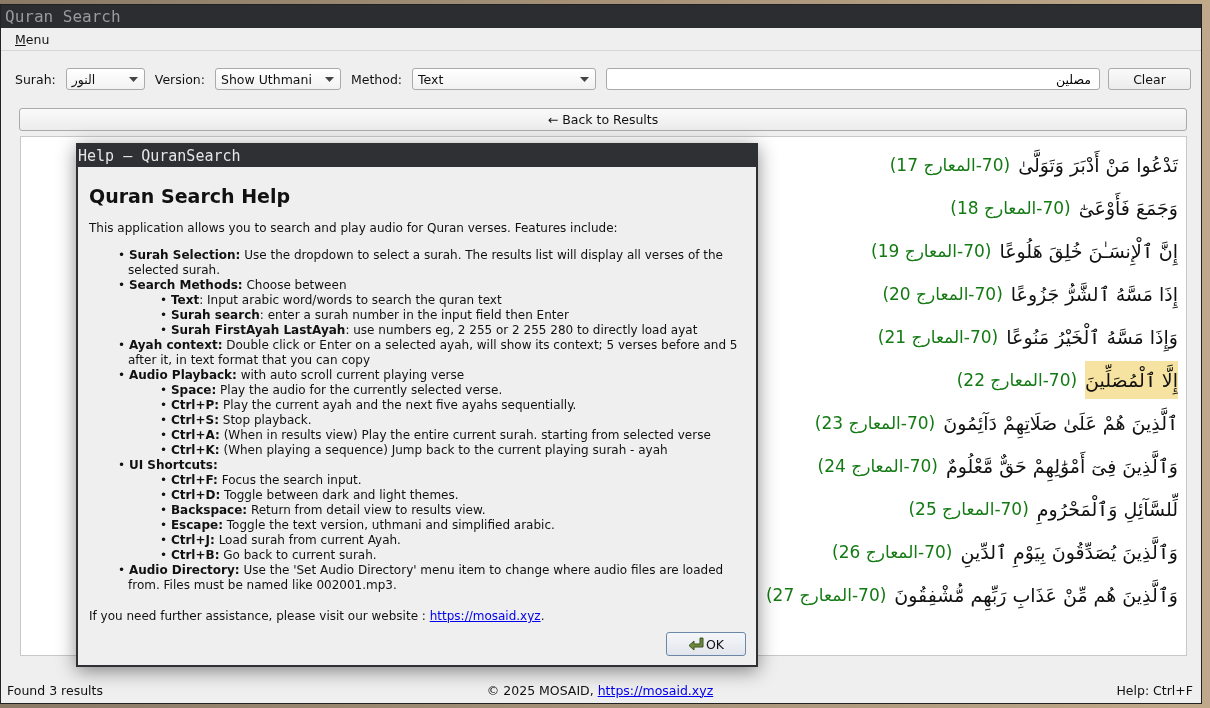 Image resolution: width=1210 pixels, height=708 pixels. Describe the element at coordinates (1098, 164) in the screenshot. I see `verse-text: تَدْعُوا مَنْ أَدْبَرَ وَتَوَلَّىٰ` at that location.